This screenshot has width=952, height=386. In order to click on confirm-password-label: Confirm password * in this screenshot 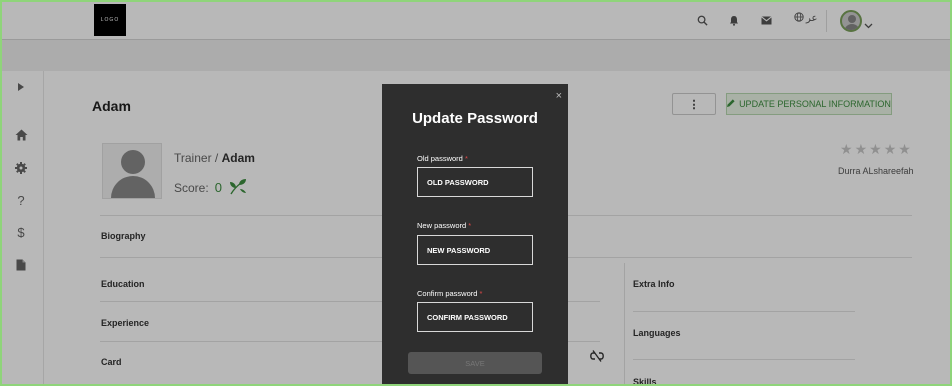, I will do `click(449, 293)`.